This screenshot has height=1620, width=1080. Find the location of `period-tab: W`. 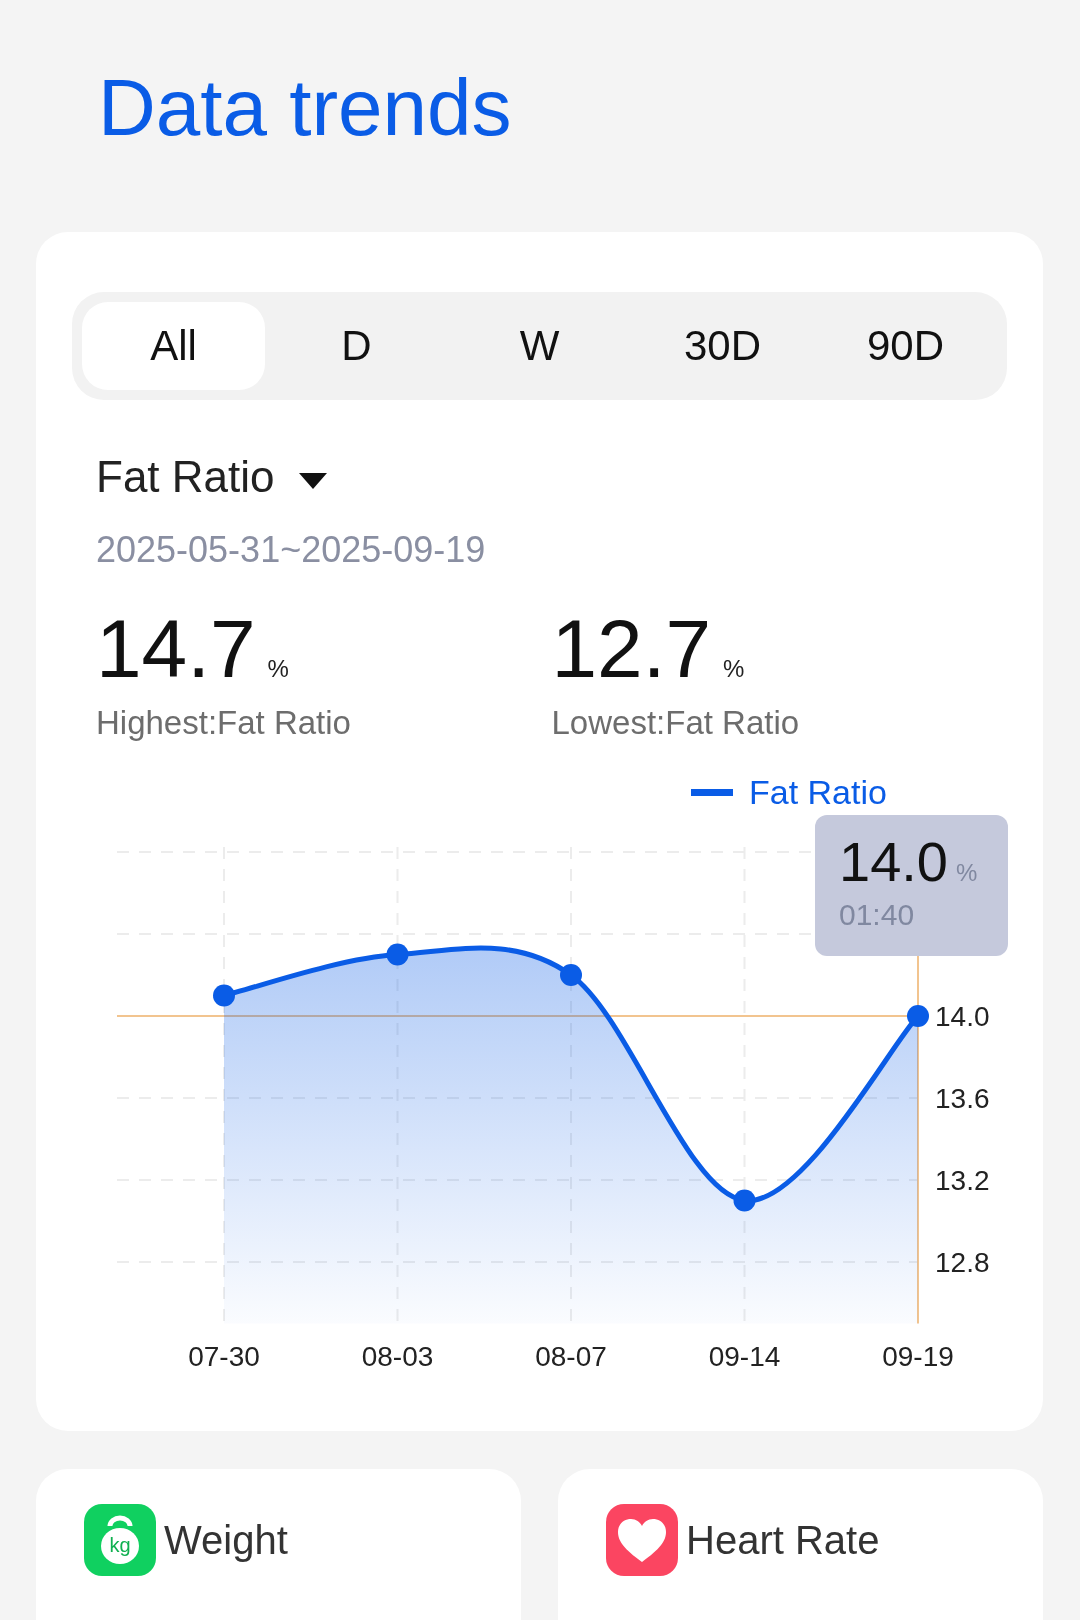

period-tab: W is located at coordinates (539, 346).